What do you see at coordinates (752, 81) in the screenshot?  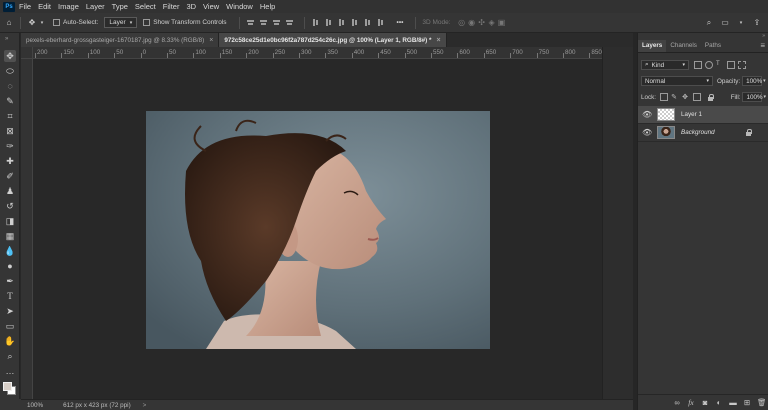 I see `opacity-input: 100%` at bounding box center [752, 81].